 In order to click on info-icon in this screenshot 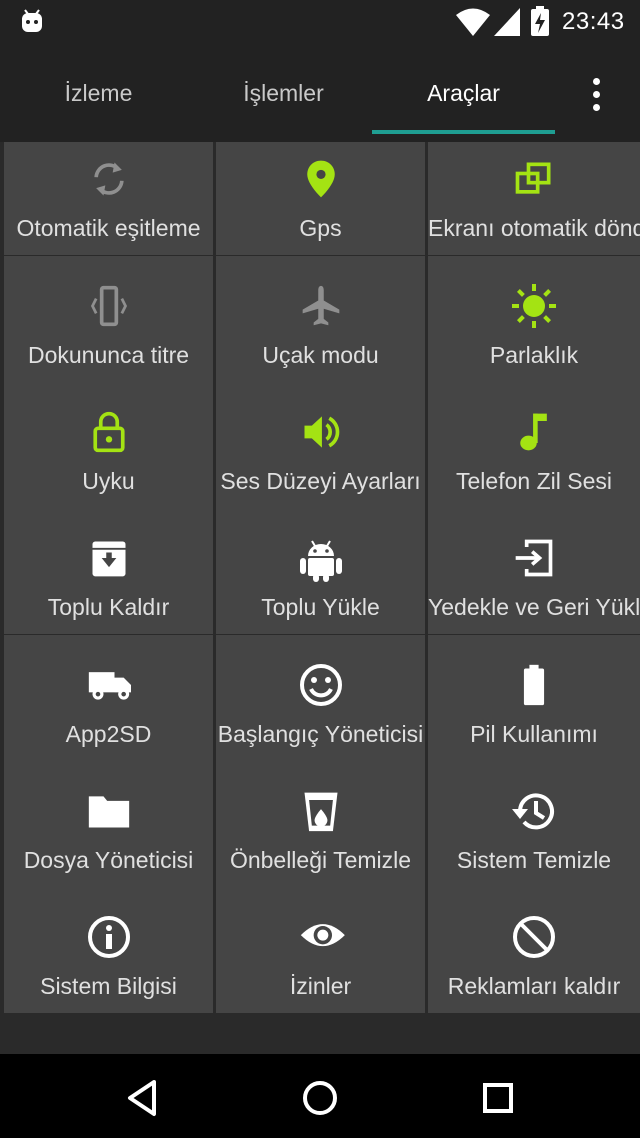, I will do `click(108, 937)`.